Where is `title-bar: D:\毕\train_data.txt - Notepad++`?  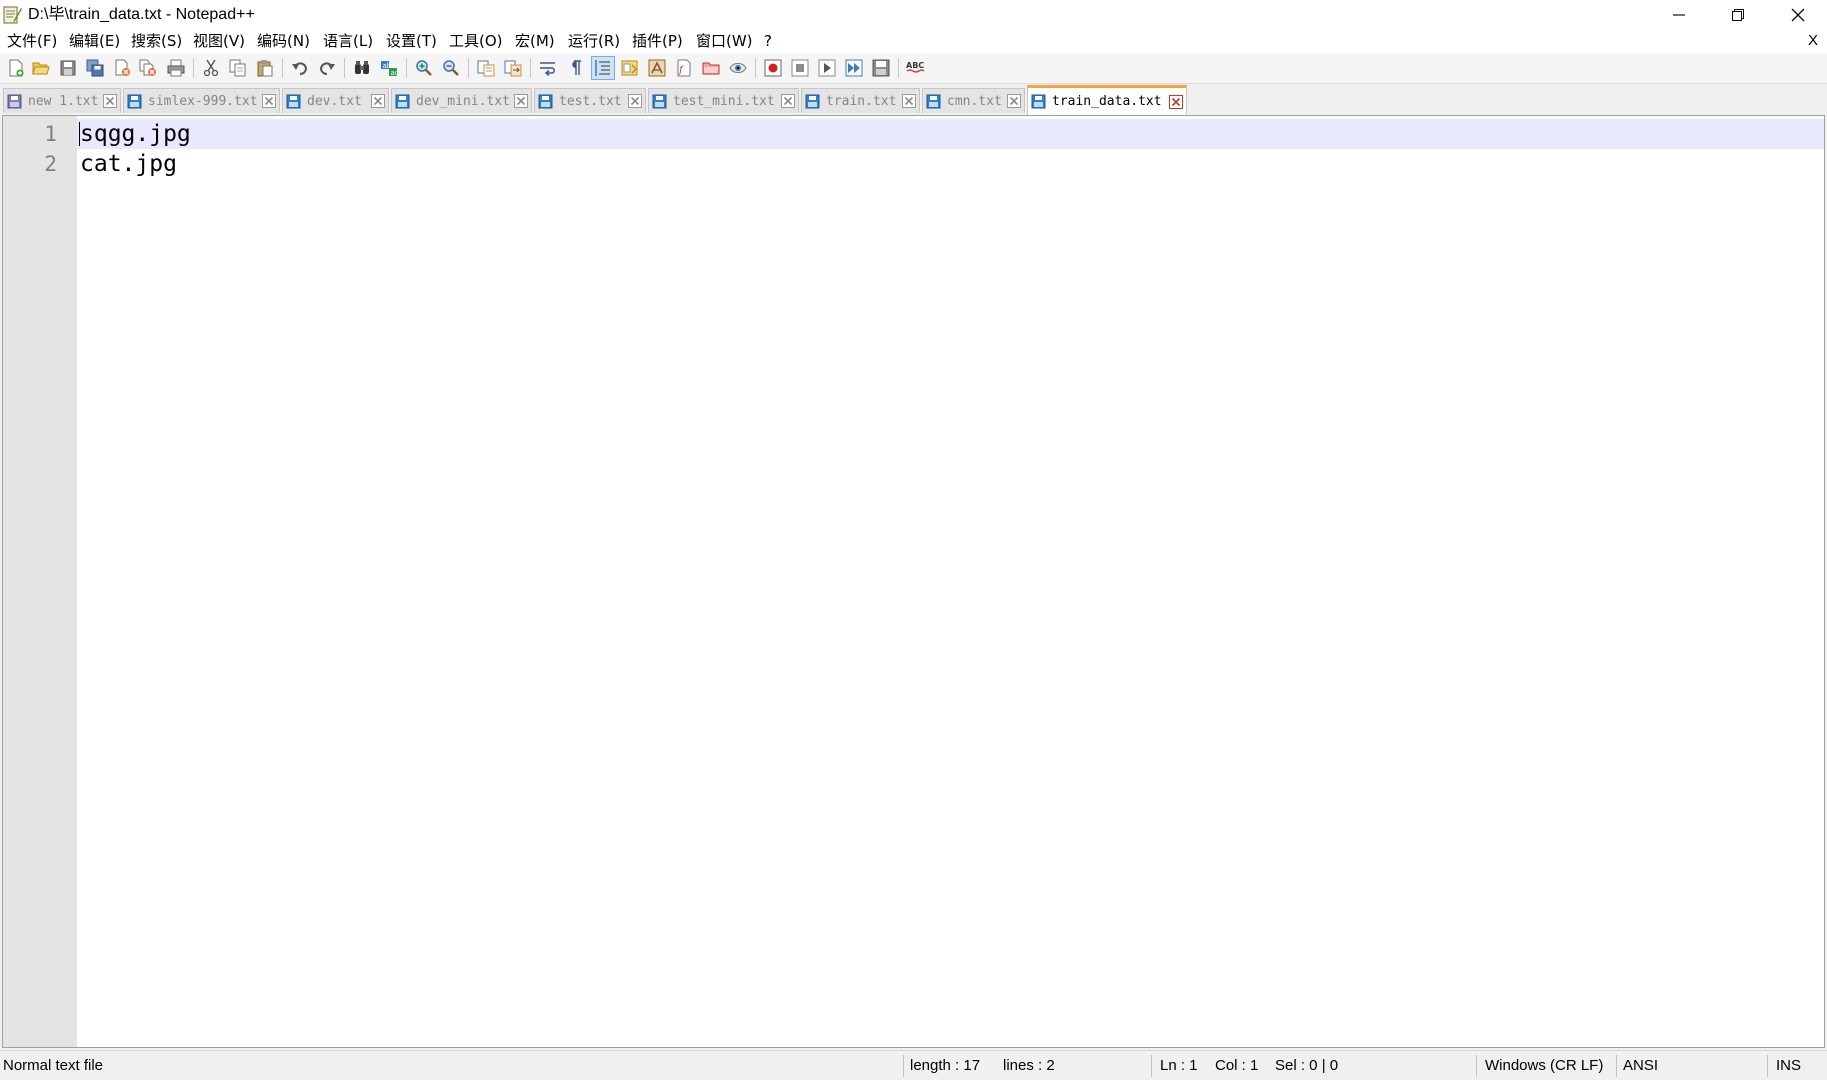
title-bar: D:\毕\train_data.txt - Notepad++ is located at coordinates (913, 14).